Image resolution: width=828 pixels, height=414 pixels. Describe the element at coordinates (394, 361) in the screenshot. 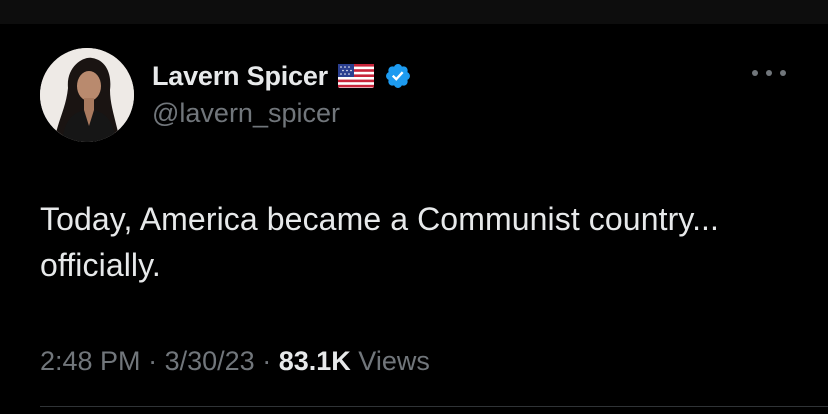

I see `views-label: Views` at that location.